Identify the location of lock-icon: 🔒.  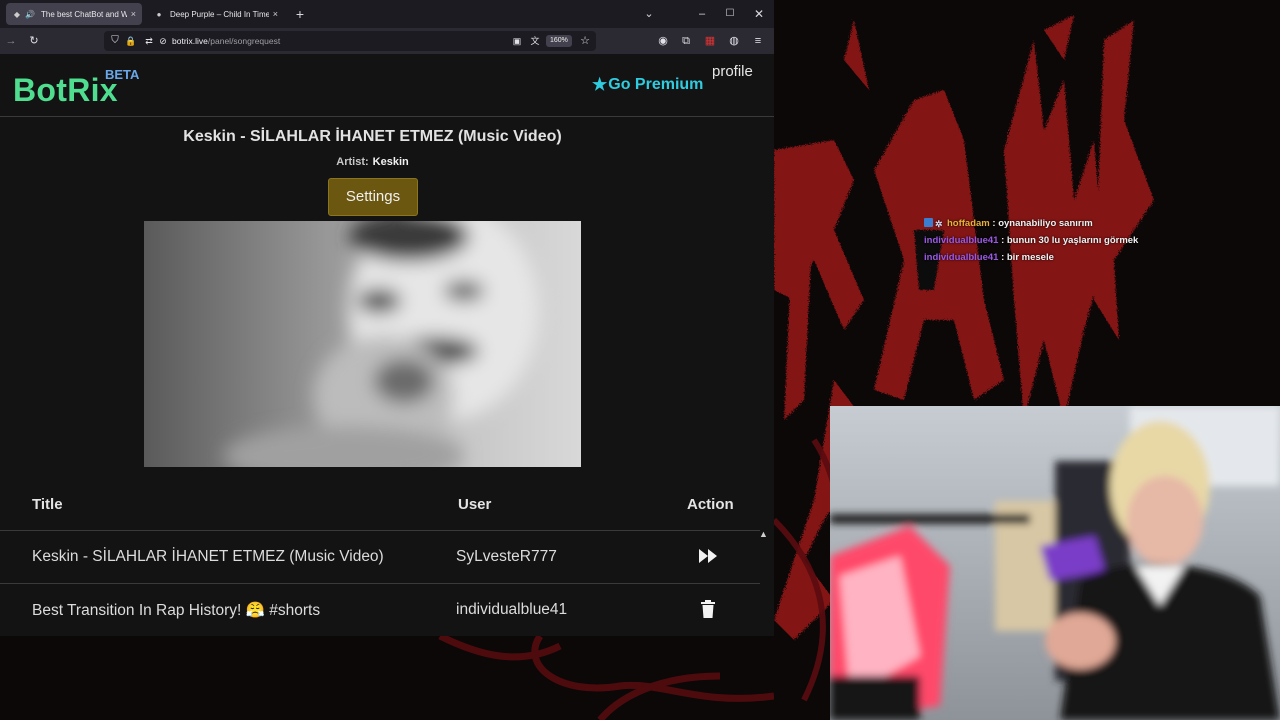
(131, 41).